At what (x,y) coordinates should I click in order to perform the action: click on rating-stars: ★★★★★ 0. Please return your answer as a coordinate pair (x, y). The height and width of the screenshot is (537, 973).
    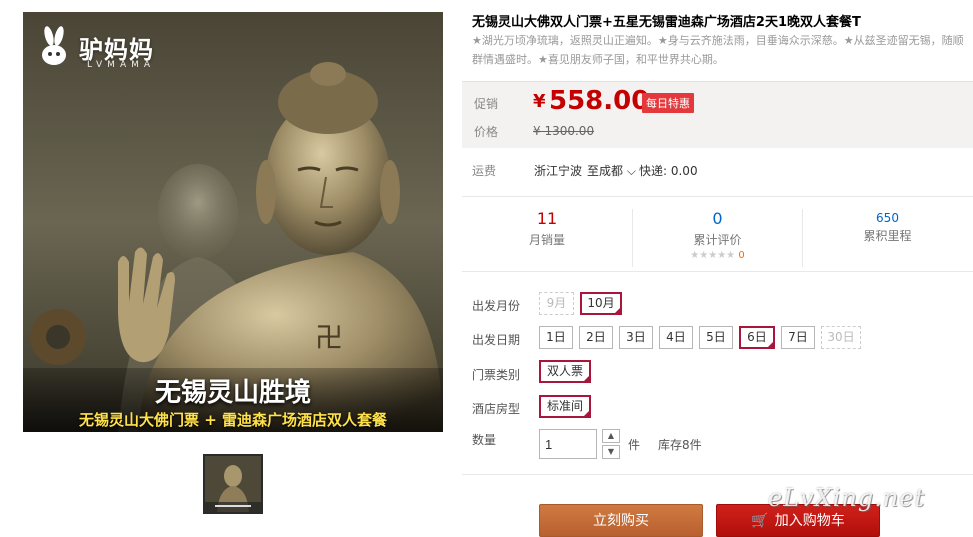
    Looking at the image, I should click on (717, 255).